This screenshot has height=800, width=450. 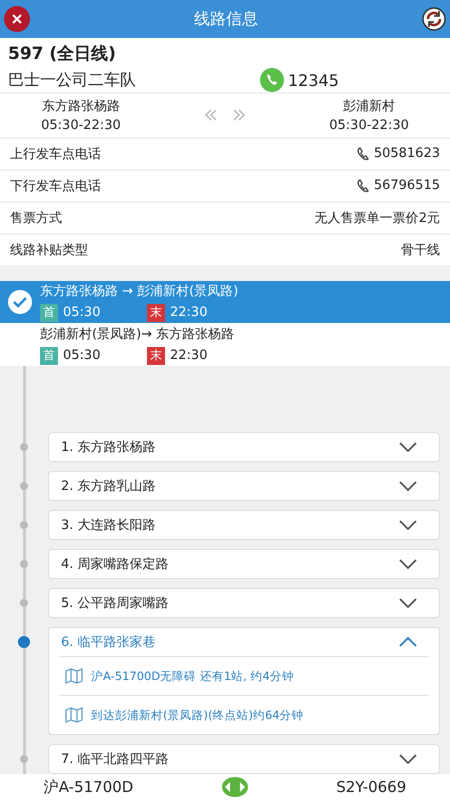 What do you see at coordinates (244, 486) in the screenshot?
I see `stop-card: 2. 东方路乳山路` at bounding box center [244, 486].